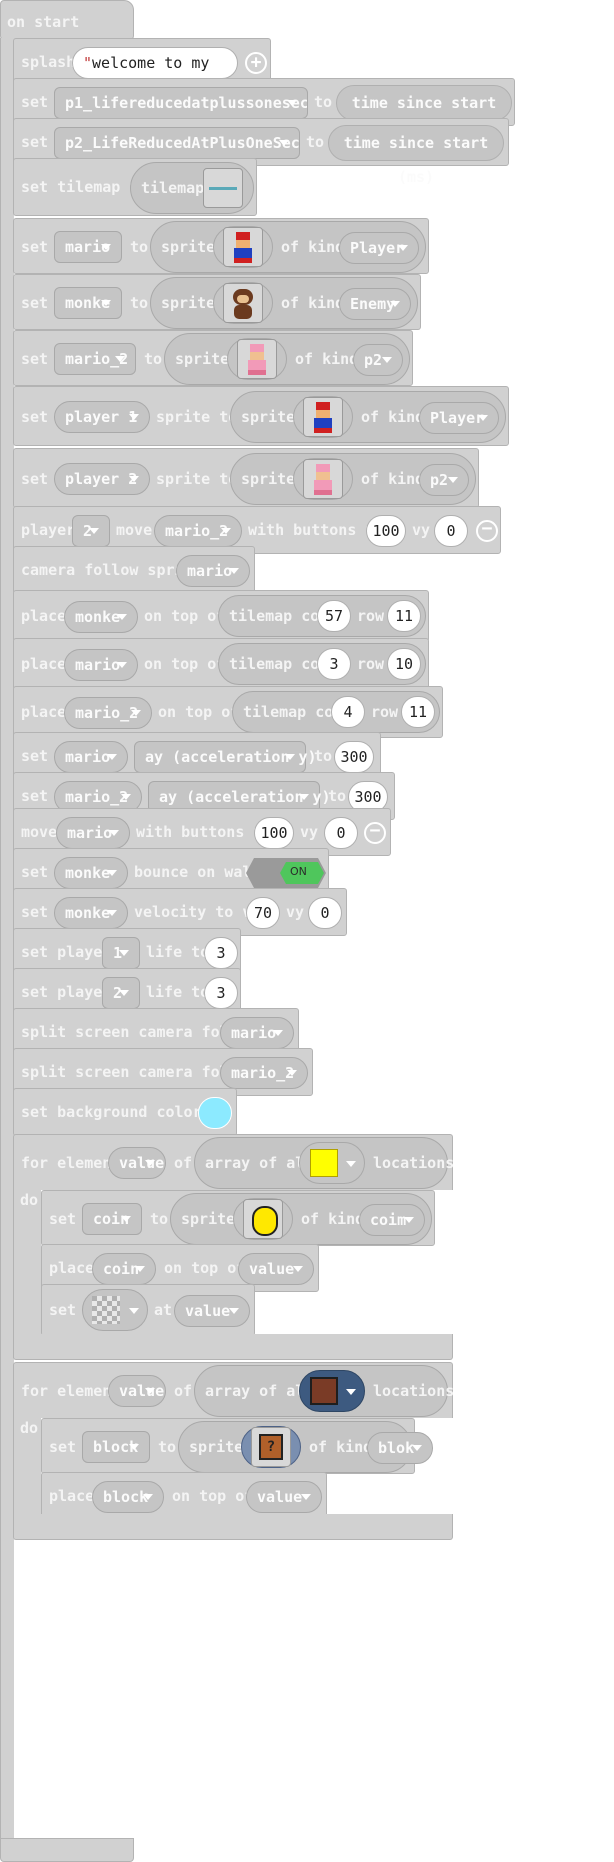 The width and height of the screenshot is (614, 1862). Describe the element at coordinates (334, 616) in the screenshot. I see `col-input: 57` at that location.